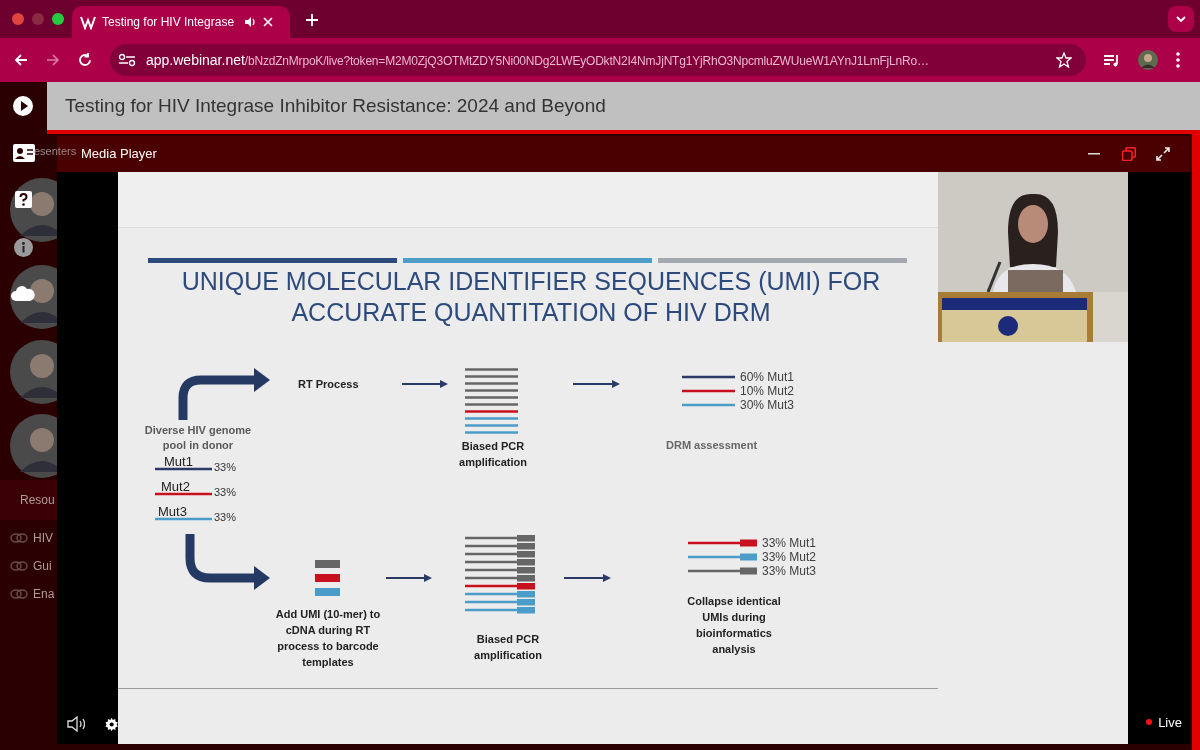 The height and width of the screenshot is (750, 1200). What do you see at coordinates (1148, 60) in the screenshot?
I see `profile-avatar` at bounding box center [1148, 60].